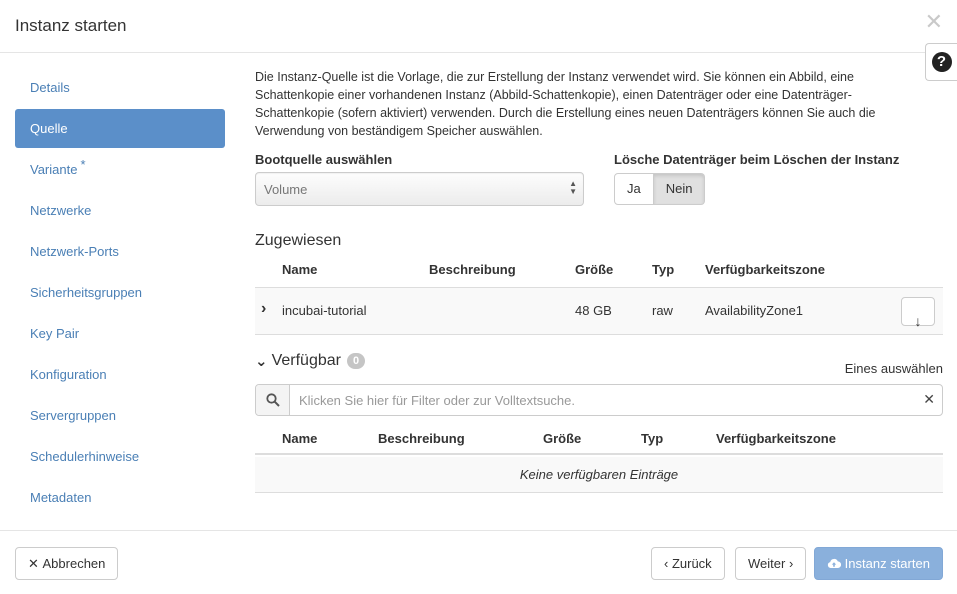  Describe the element at coordinates (298, 240) in the screenshot. I see `allocated-title: Zugewiesen` at that location.